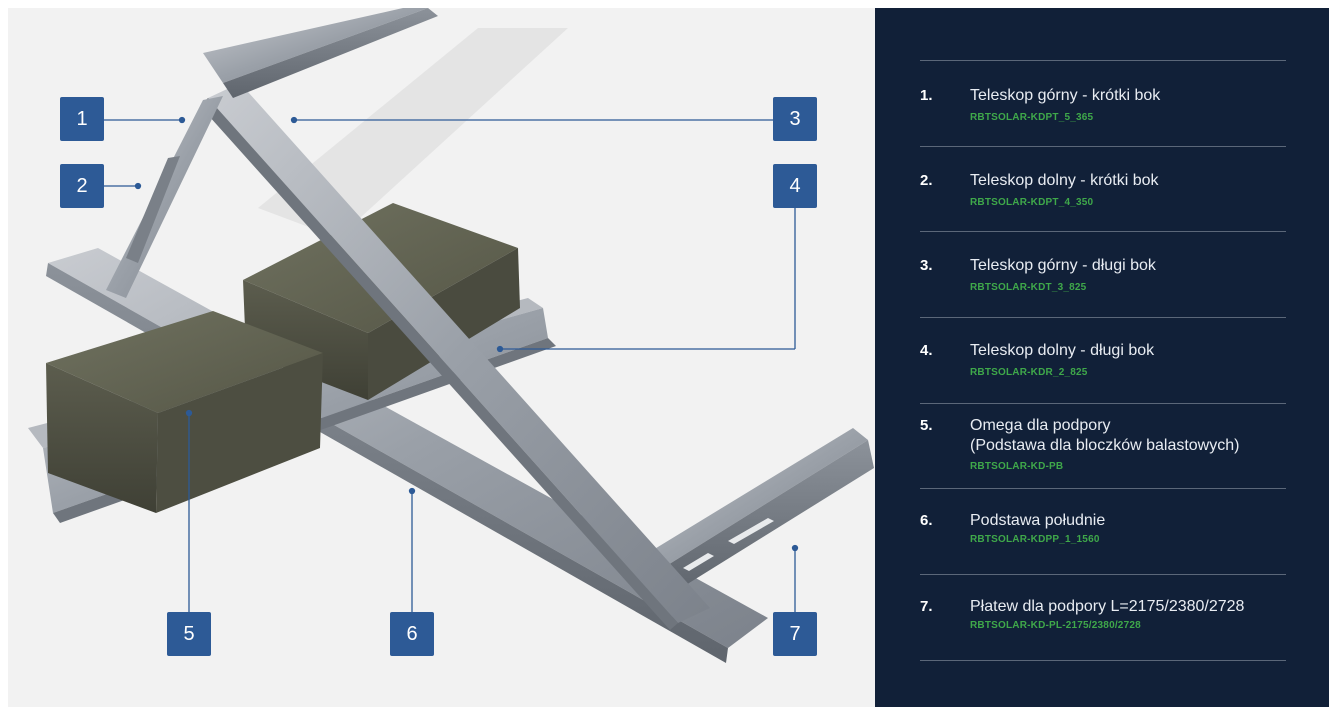 This screenshot has width=1329, height=707. Describe the element at coordinates (82, 119) in the screenshot. I see `callout-1: 1` at that location.